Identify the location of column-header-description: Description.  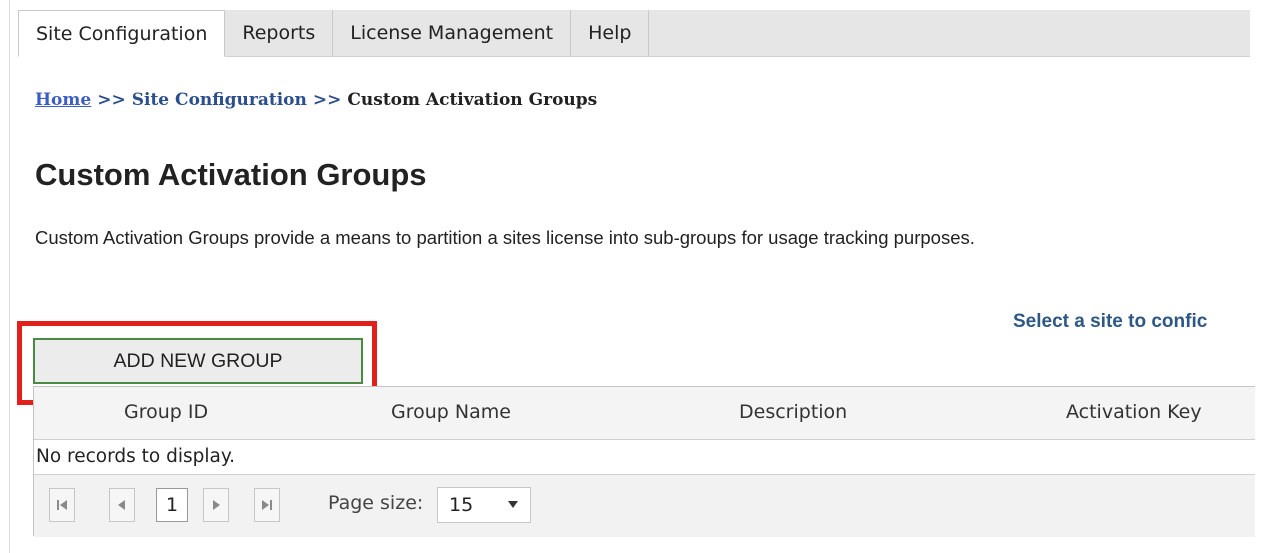
(793, 412).